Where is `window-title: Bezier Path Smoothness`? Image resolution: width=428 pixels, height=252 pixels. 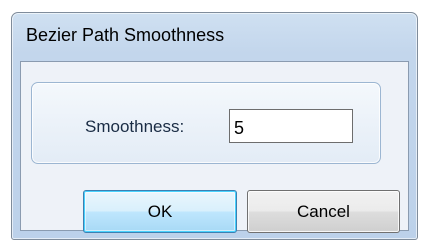
window-title: Bezier Path Smoothness is located at coordinates (125, 35).